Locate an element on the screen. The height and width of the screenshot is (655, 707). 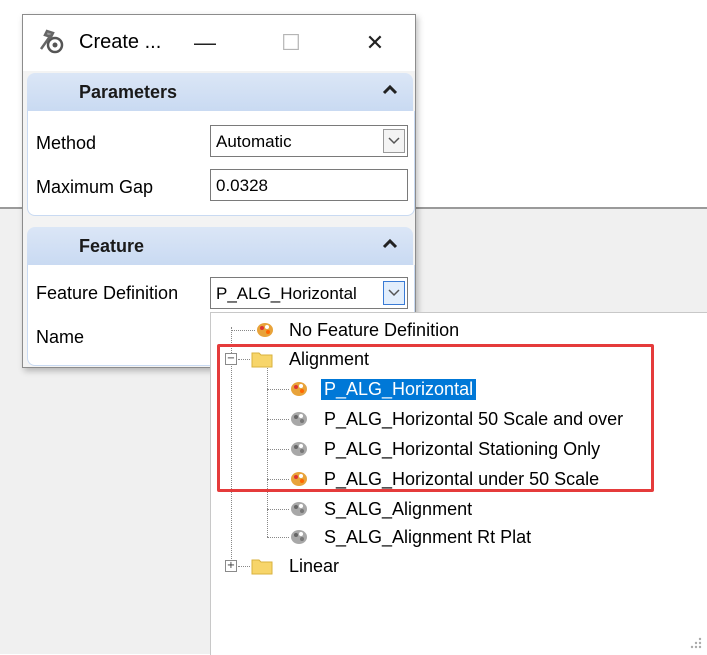
method-label: Method is located at coordinates (66, 143).